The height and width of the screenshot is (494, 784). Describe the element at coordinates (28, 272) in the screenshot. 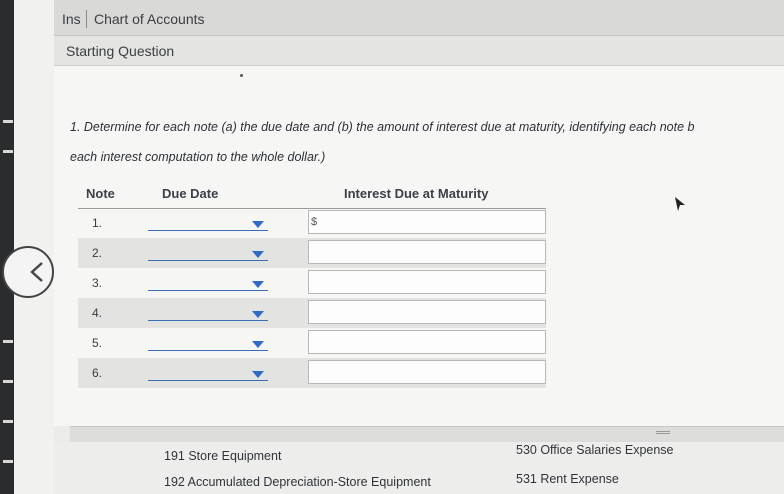

I see `back-button` at that location.